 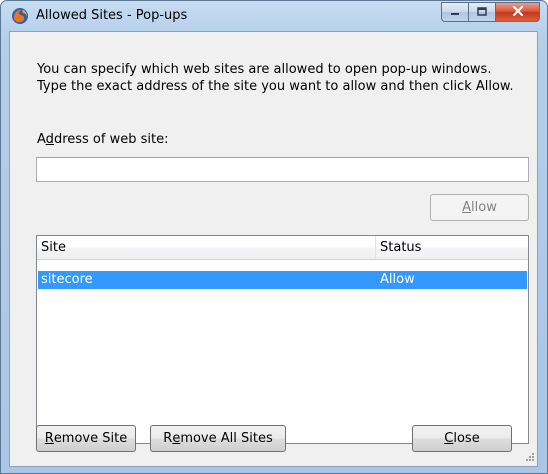 I want to click on address-label: Address of web site:, so click(x=102, y=139).